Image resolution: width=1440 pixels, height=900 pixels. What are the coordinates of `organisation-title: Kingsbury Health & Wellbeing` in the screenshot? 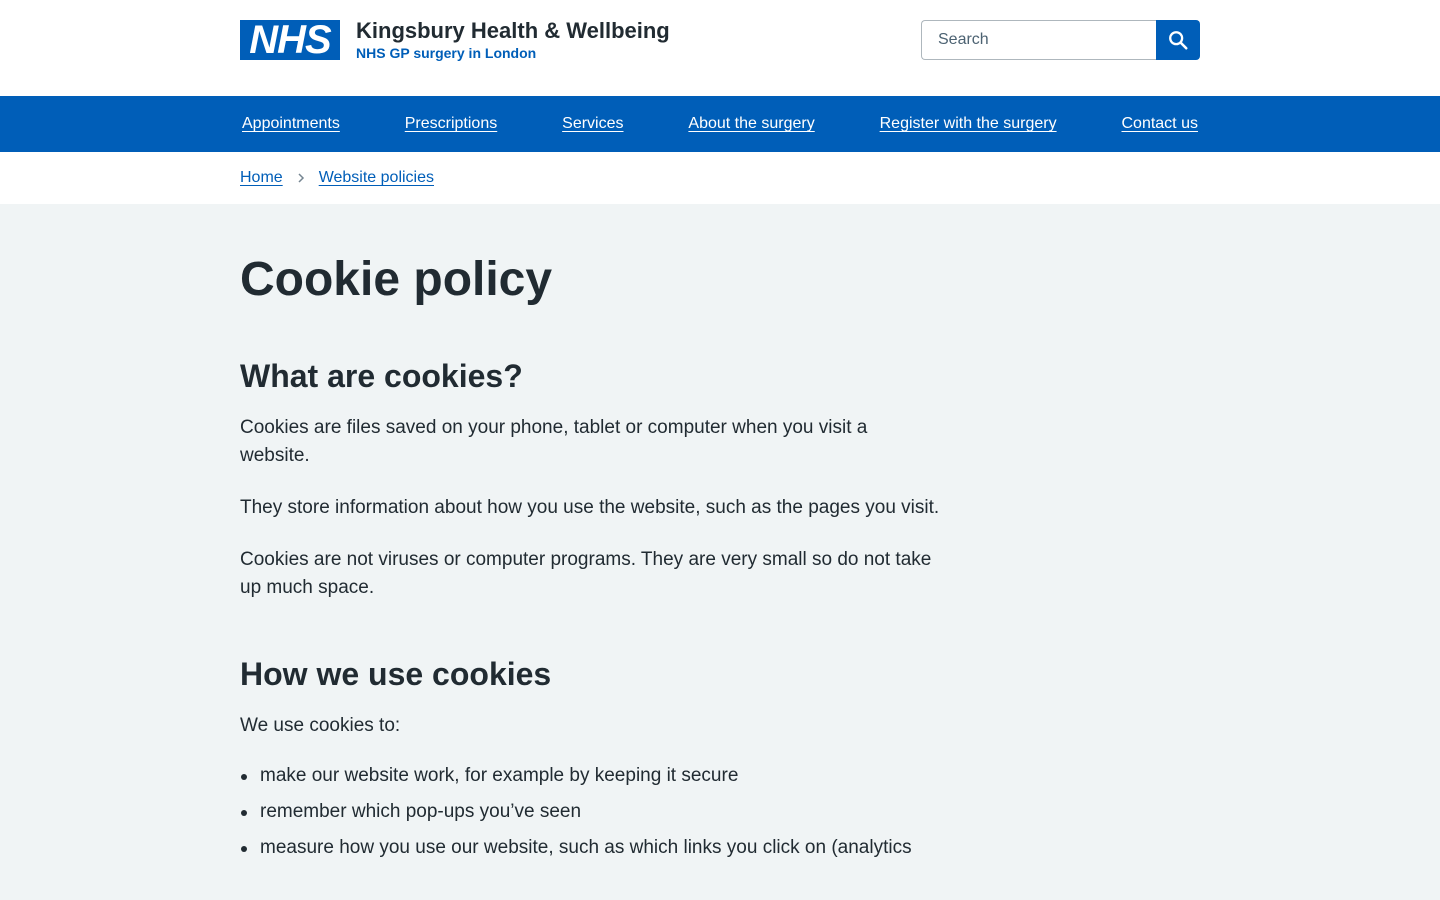 It's located at (513, 30).